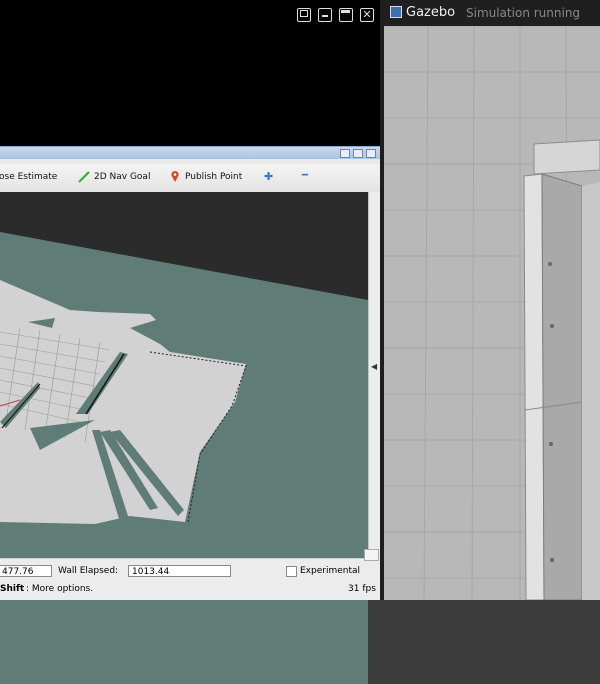  I want to click on terminal-titlebar: ✕, so click(190, 15).